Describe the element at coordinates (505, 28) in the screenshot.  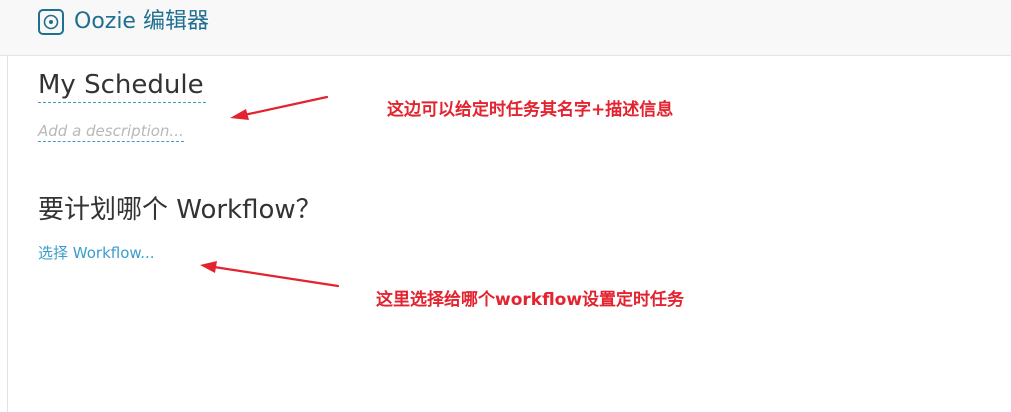
I see `app-header: Oozie 编辑器` at that location.